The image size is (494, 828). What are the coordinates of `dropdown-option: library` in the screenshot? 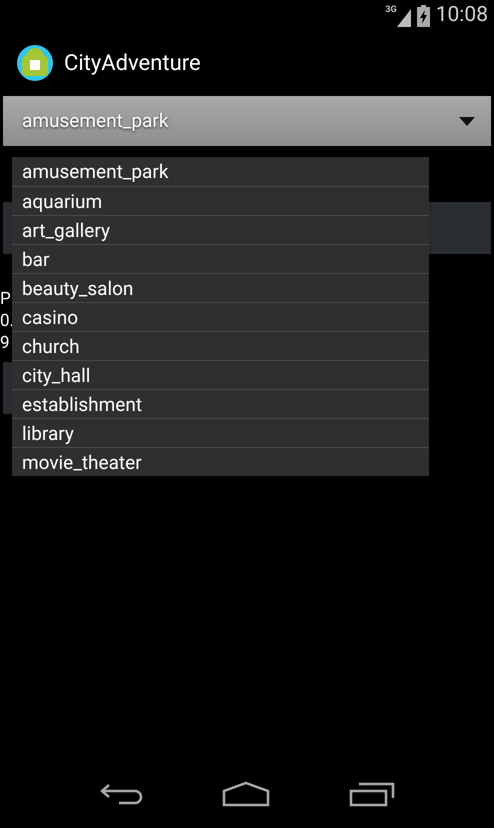 It's located at (220, 432).